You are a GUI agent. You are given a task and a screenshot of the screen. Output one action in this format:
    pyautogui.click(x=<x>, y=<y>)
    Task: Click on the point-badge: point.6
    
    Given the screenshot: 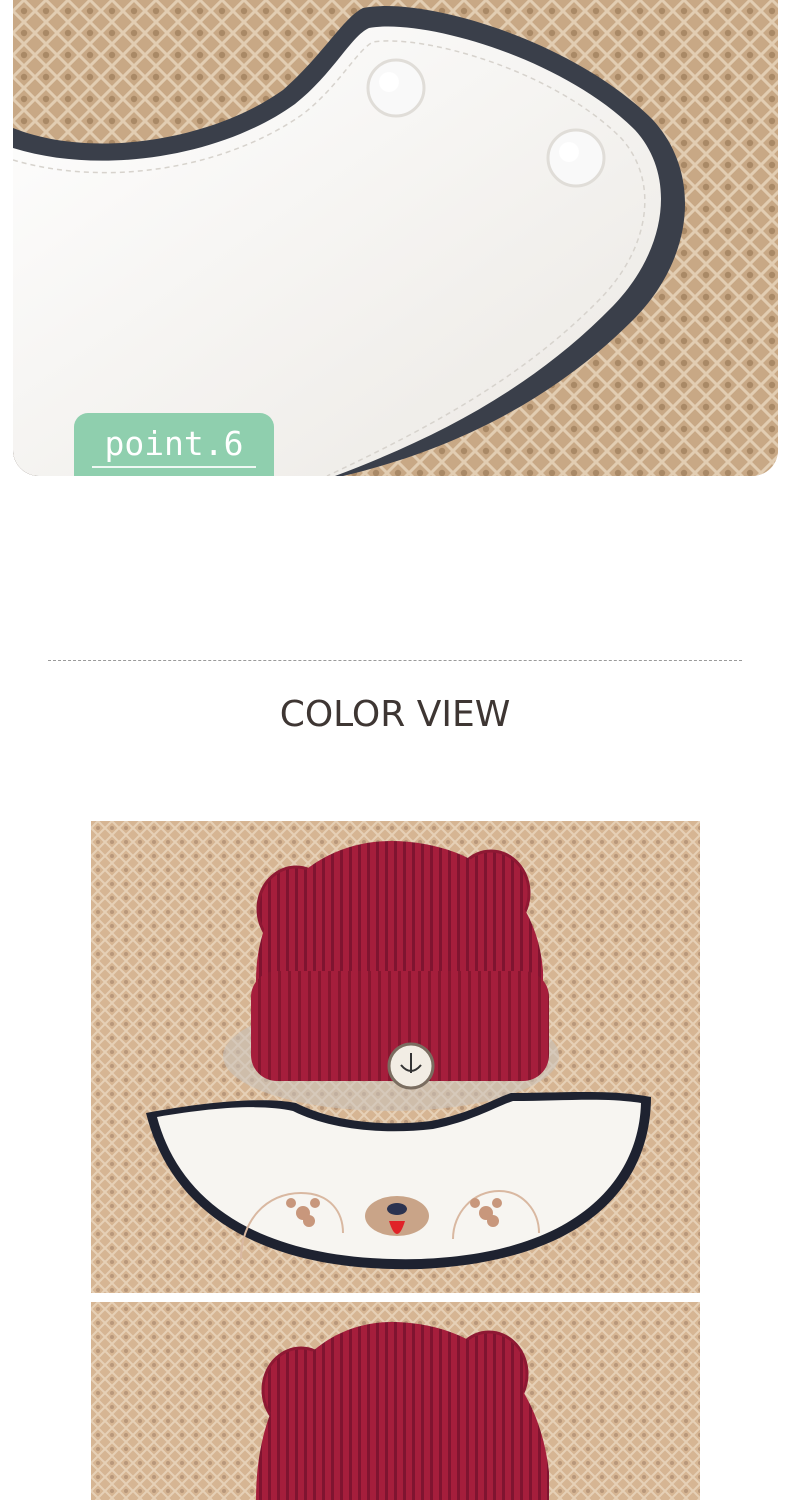 What is the action you would take?
    pyautogui.click(x=174, y=444)
    